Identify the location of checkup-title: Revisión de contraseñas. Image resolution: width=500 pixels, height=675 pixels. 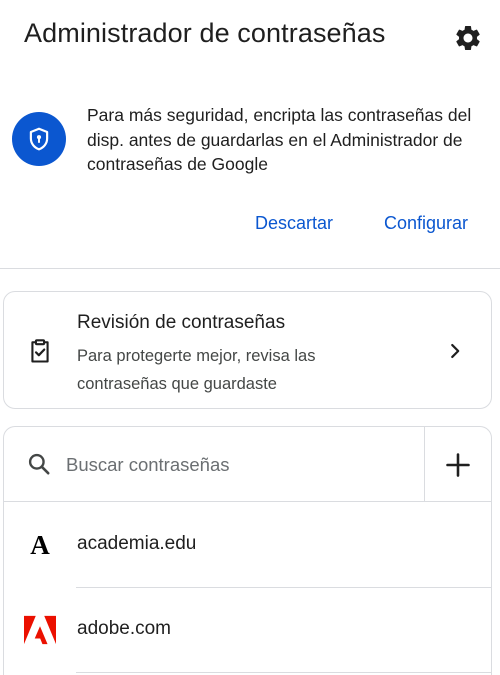
(181, 322).